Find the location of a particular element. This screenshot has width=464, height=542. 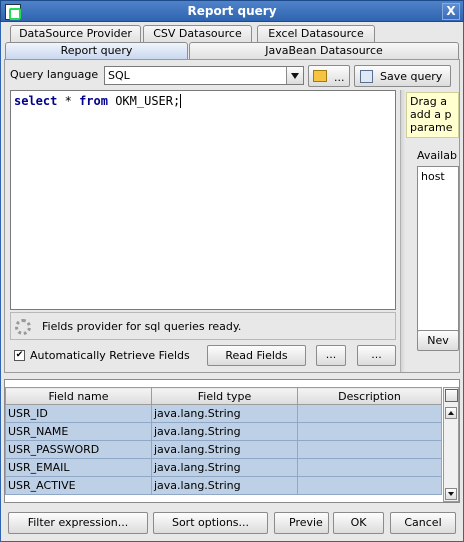

parameters-side-panel: Drag a add a p parame Availab host Nev is located at coordinates (429, 231).